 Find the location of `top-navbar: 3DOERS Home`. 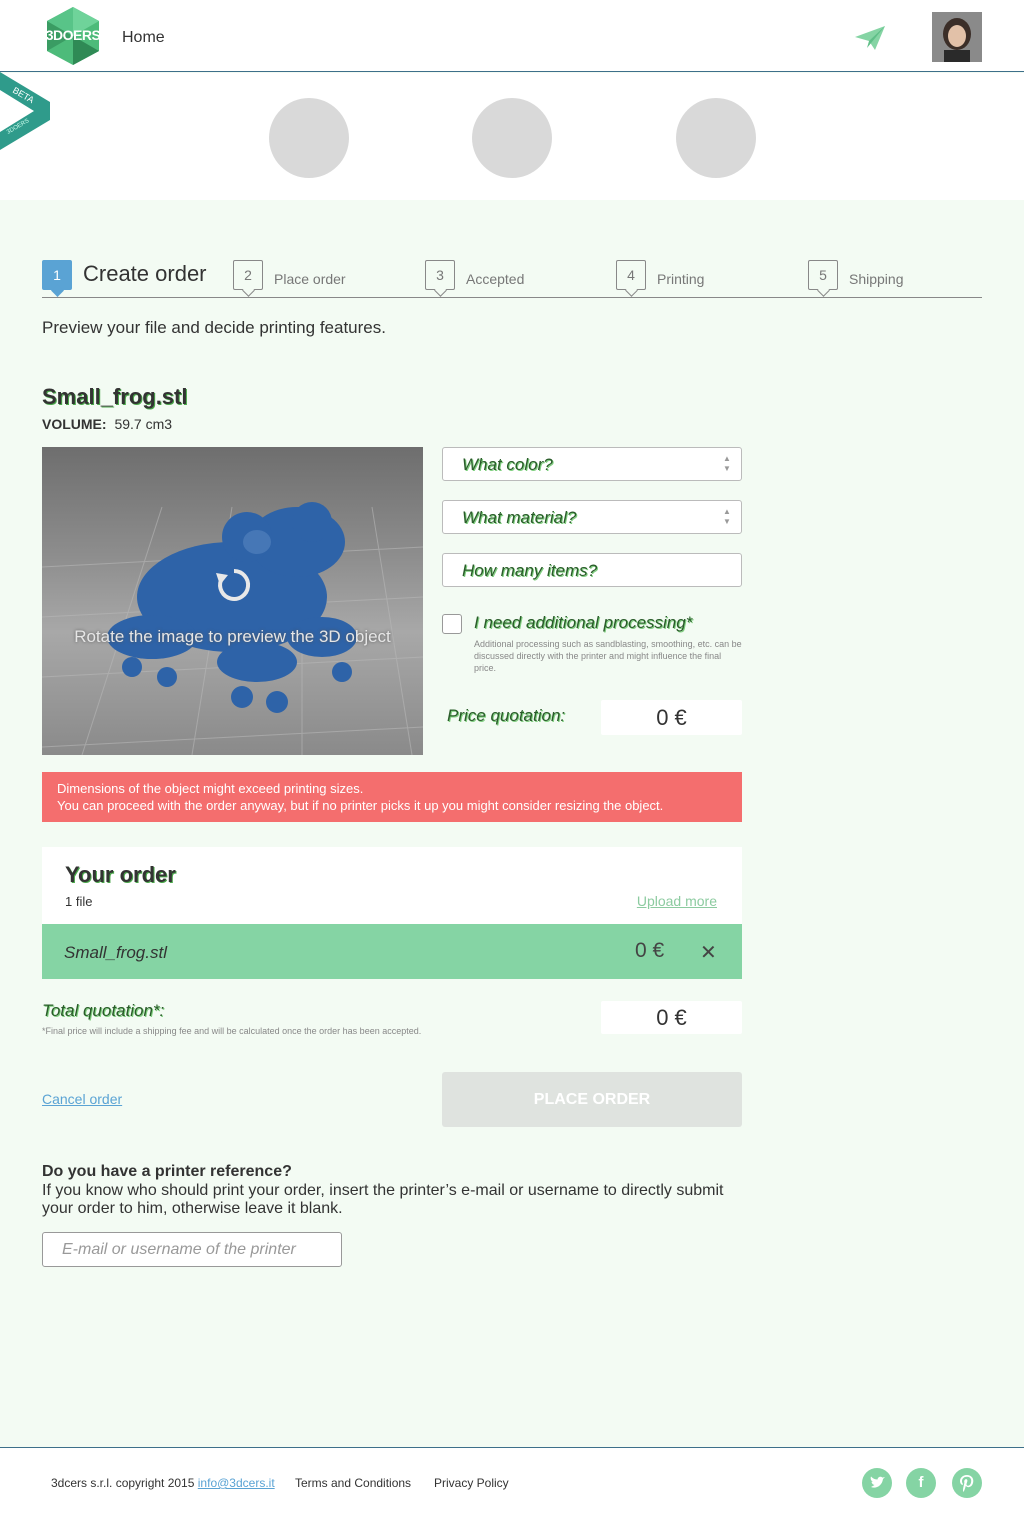

top-navbar: 3DOERS Home is located at coordinates (512, 36).